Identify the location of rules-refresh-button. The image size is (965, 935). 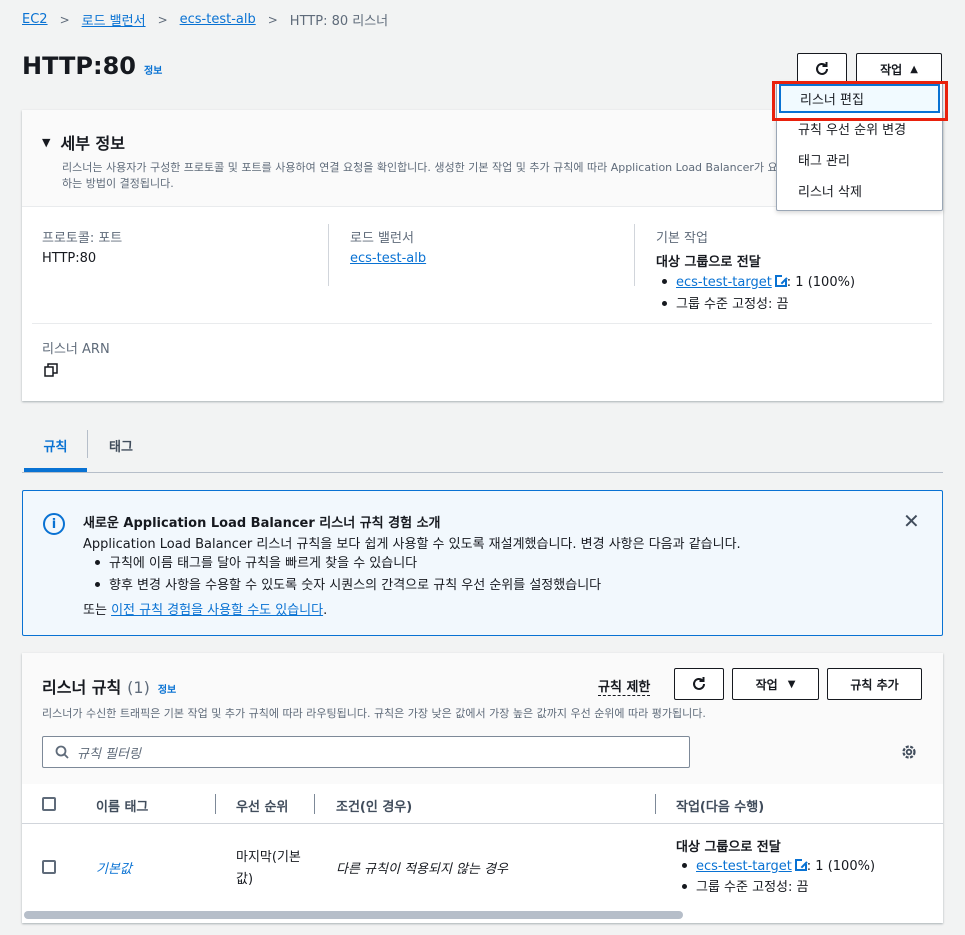
(699, 684).